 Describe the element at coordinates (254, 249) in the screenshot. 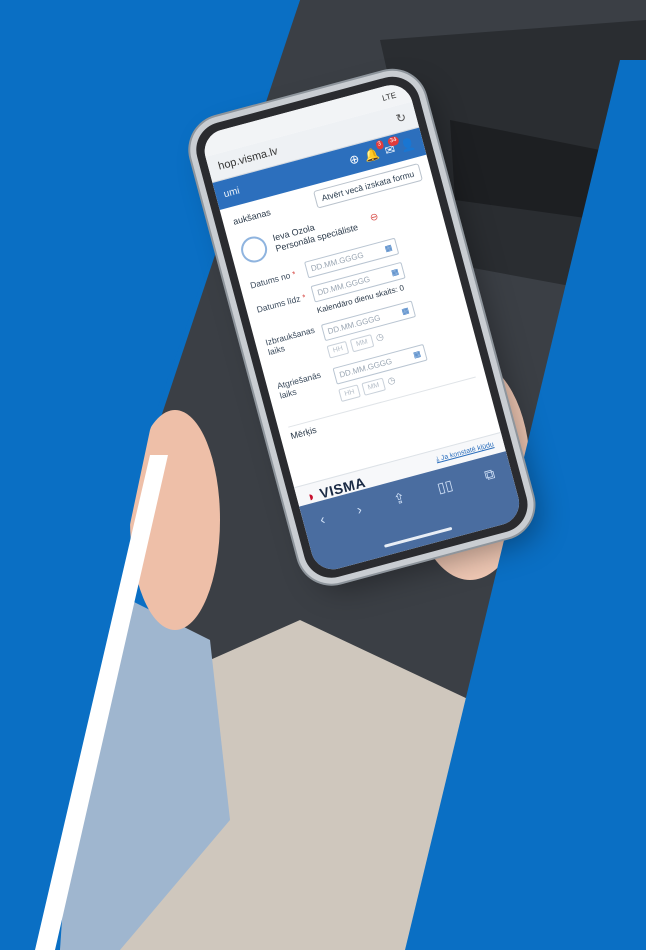

I see `avatar` at that location.